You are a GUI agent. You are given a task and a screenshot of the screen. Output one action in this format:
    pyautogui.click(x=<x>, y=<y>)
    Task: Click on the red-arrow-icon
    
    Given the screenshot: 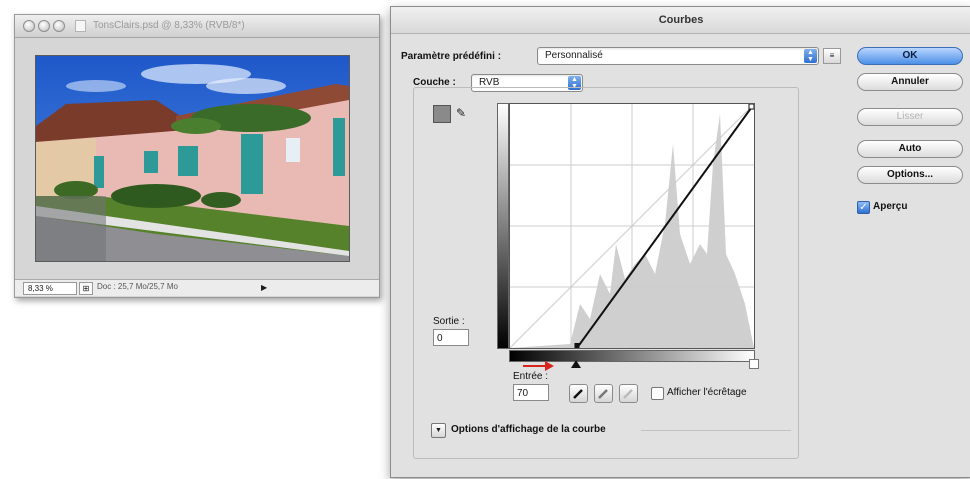 What is the action you would take?
    pyautogui.click(x=549, y=366)
    